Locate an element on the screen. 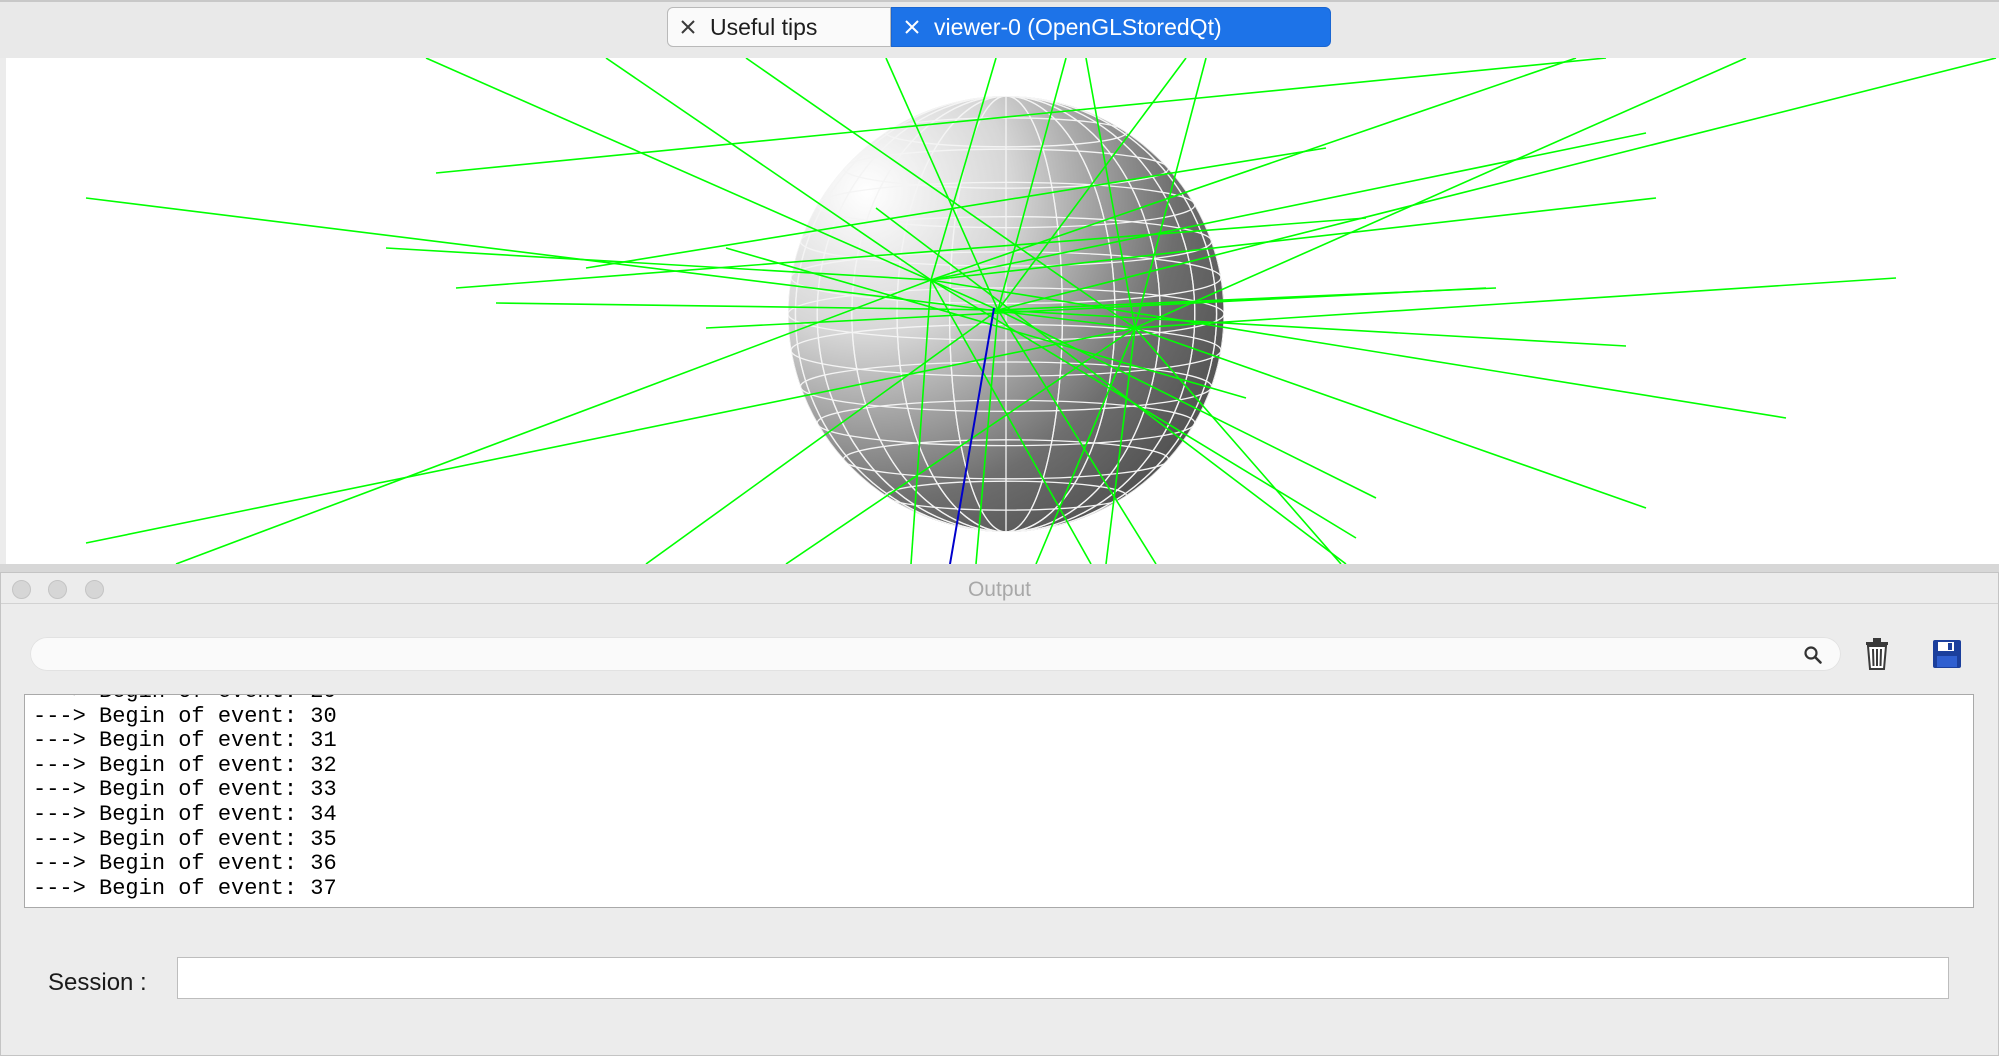 The width and height of the screenshot is (1999, 1056). log-line: ---> Begin of event: 34 is located at coordinates (185, 814).